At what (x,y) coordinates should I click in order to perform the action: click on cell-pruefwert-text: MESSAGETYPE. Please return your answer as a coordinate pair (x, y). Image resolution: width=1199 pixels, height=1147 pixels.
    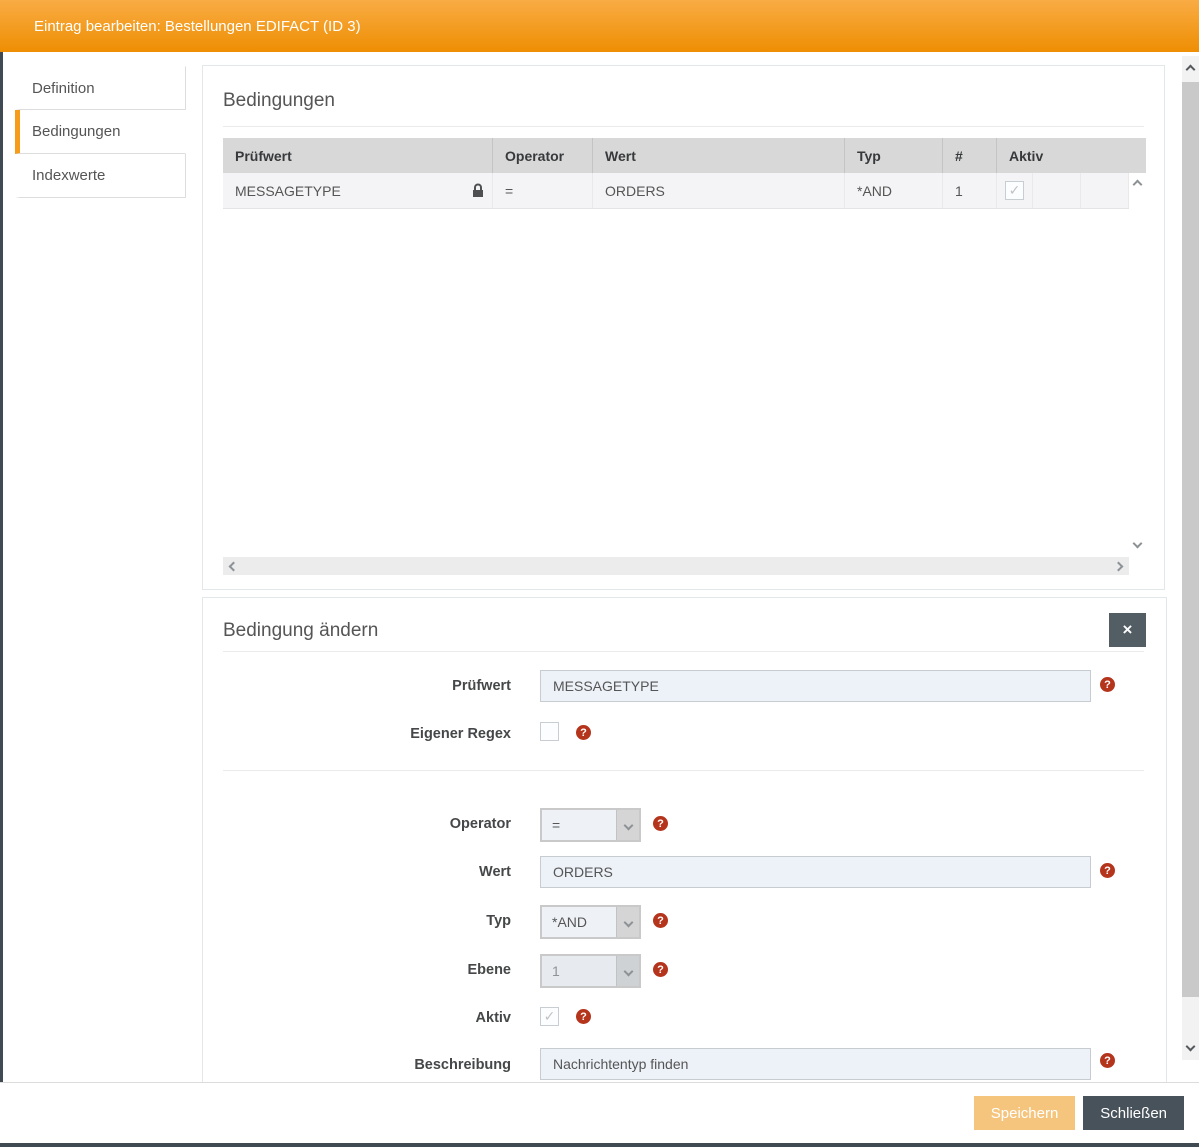
    Looking at the image, I should click on (288, 190).